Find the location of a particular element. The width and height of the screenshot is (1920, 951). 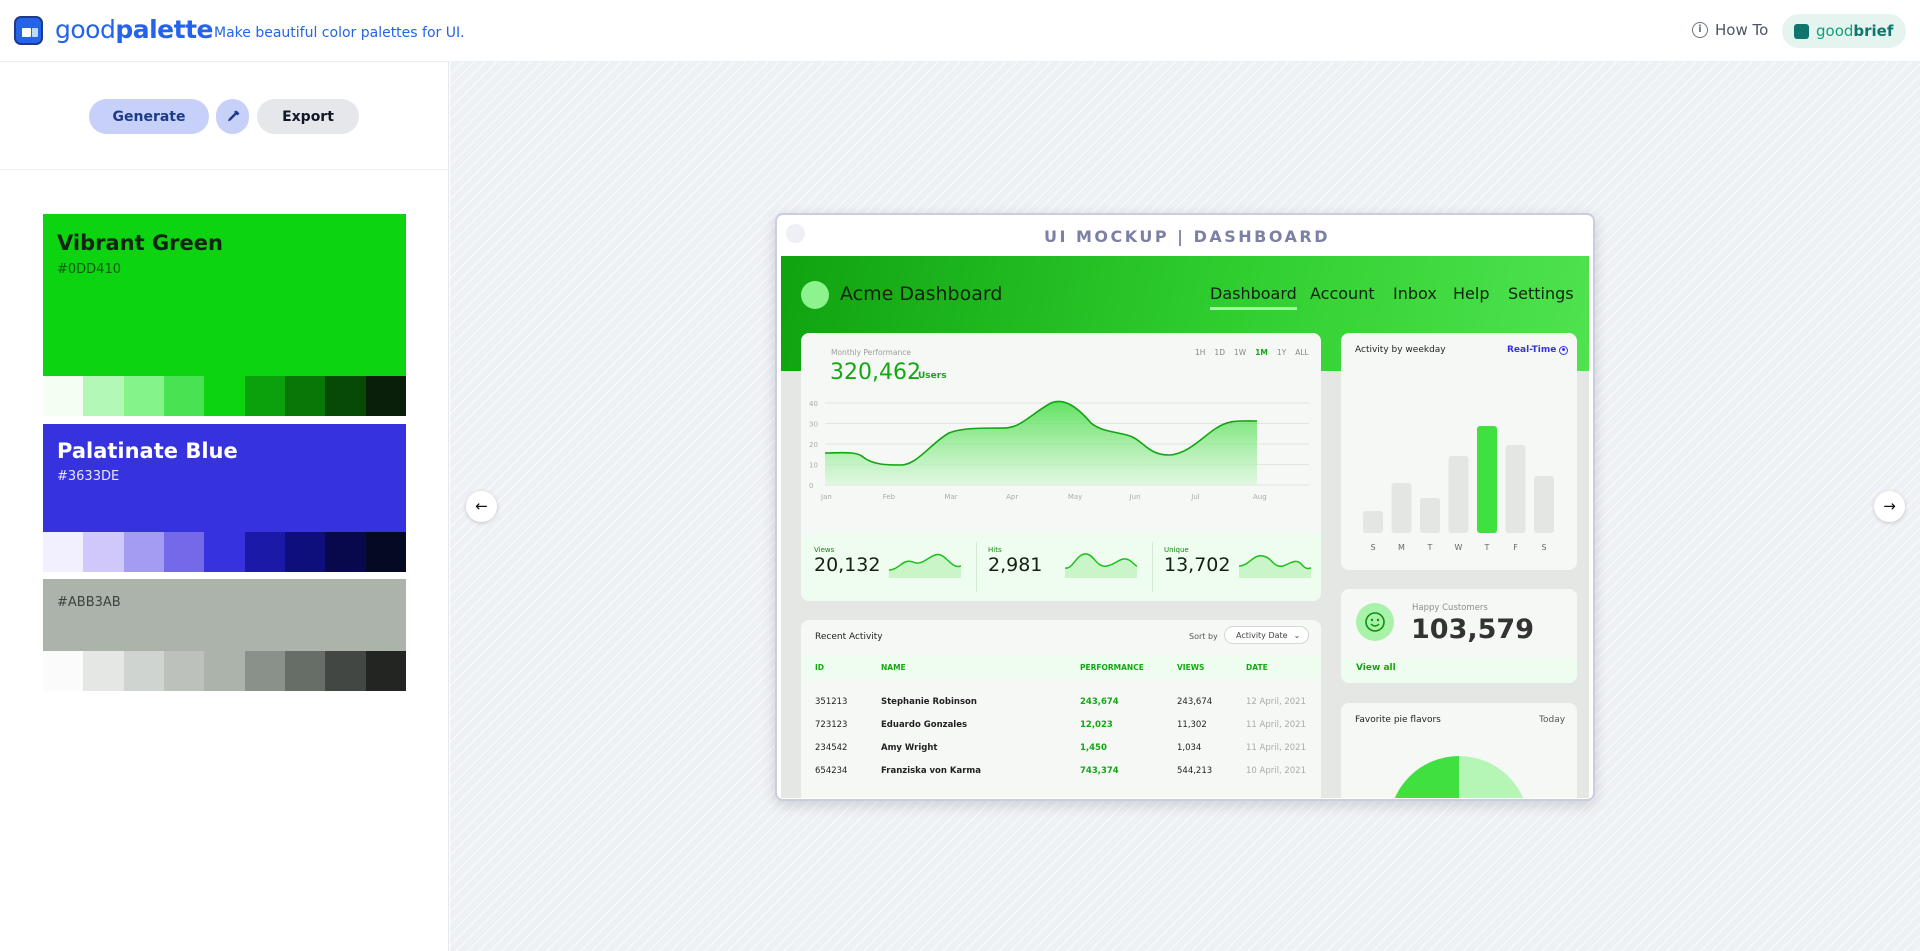

how-to-link: i How To is located at coordinates (1730, 30).